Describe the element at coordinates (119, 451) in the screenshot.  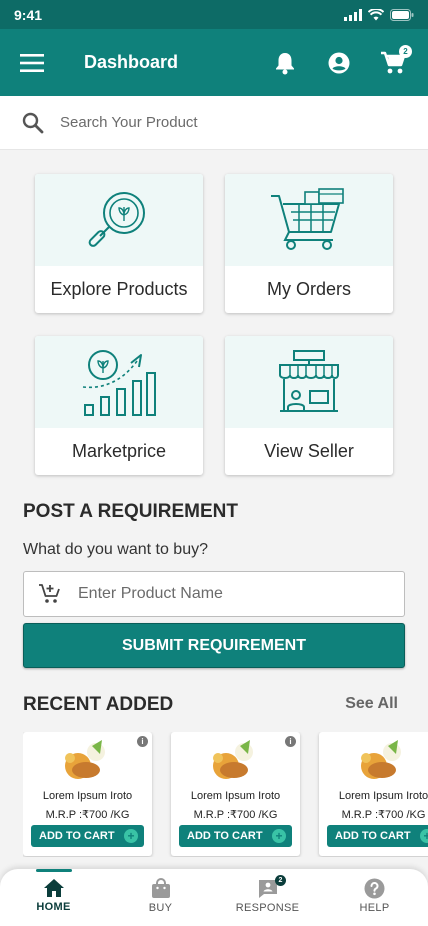
I see `tile-label: Marketprice` at that location.